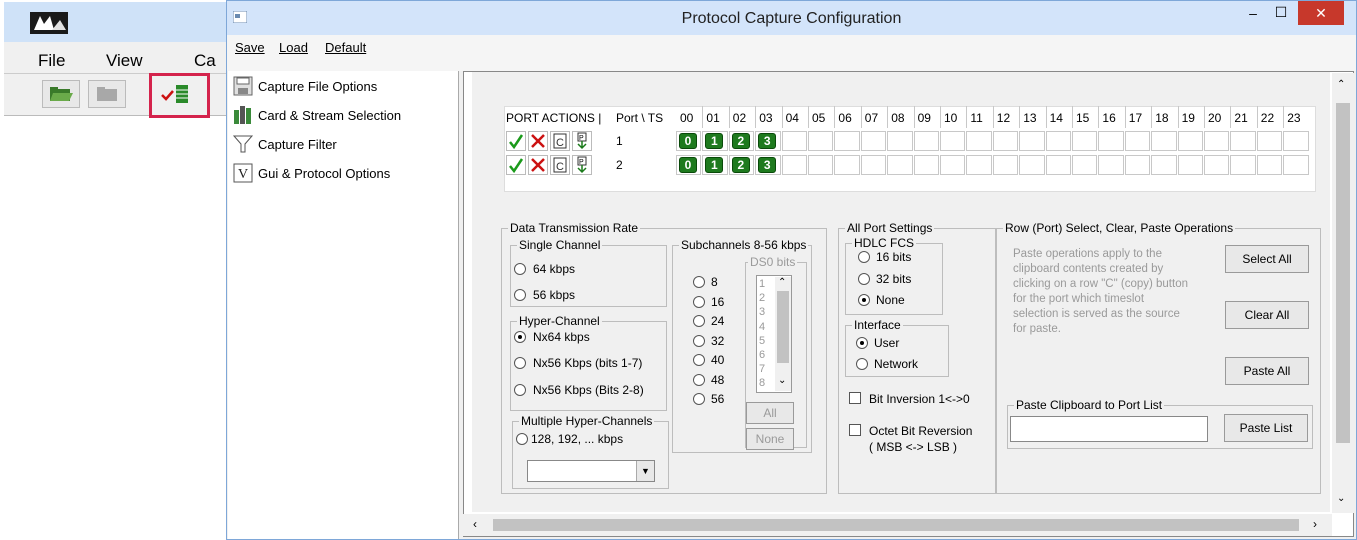  What do you see at coordinates (1266, 428) in the screenshot?
I see `paste-list-button: Paste List` at bounding box center [1266, 428].